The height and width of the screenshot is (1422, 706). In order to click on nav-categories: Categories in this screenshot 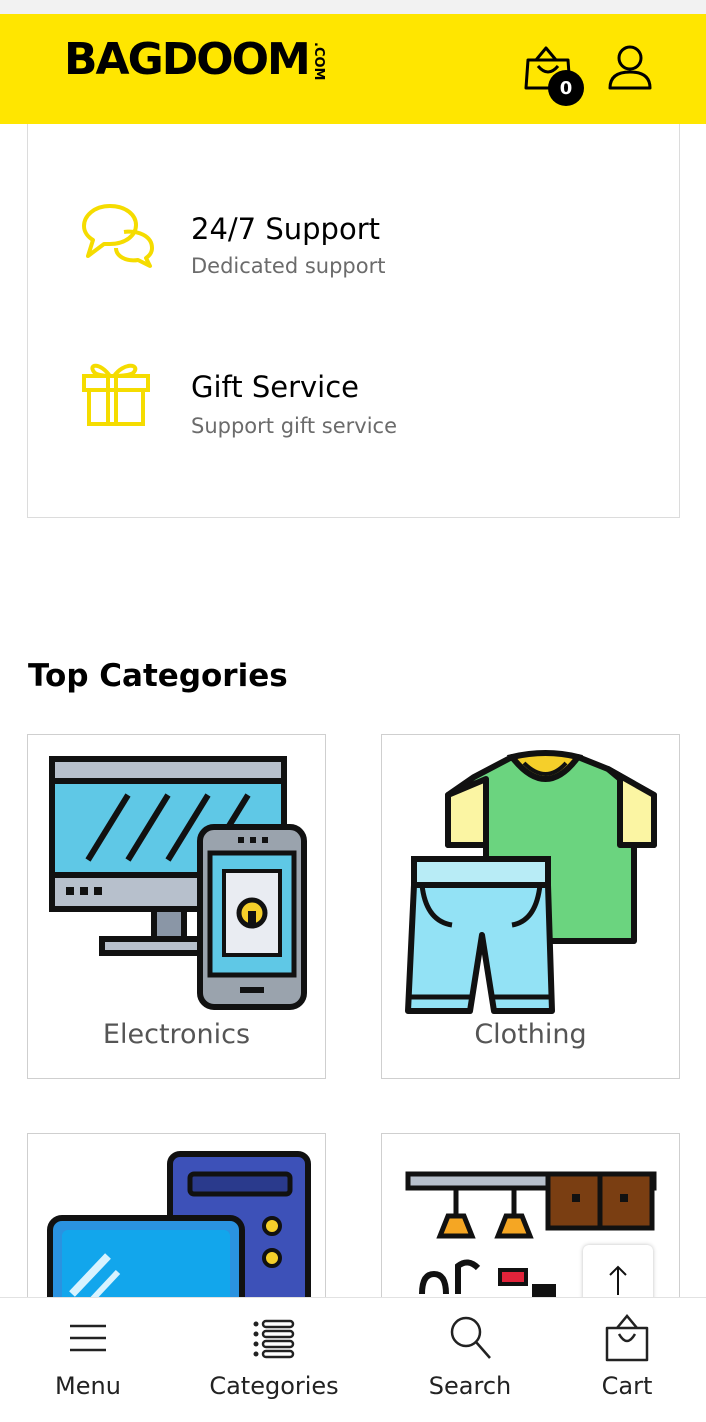, I will do `click(274, 1360)`.